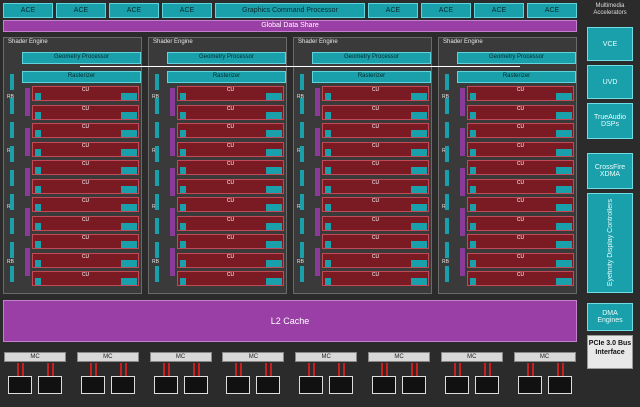  Describe the element at coordinates (399, 357) in the screenshot. I see `memory-controller: MC` at that location.